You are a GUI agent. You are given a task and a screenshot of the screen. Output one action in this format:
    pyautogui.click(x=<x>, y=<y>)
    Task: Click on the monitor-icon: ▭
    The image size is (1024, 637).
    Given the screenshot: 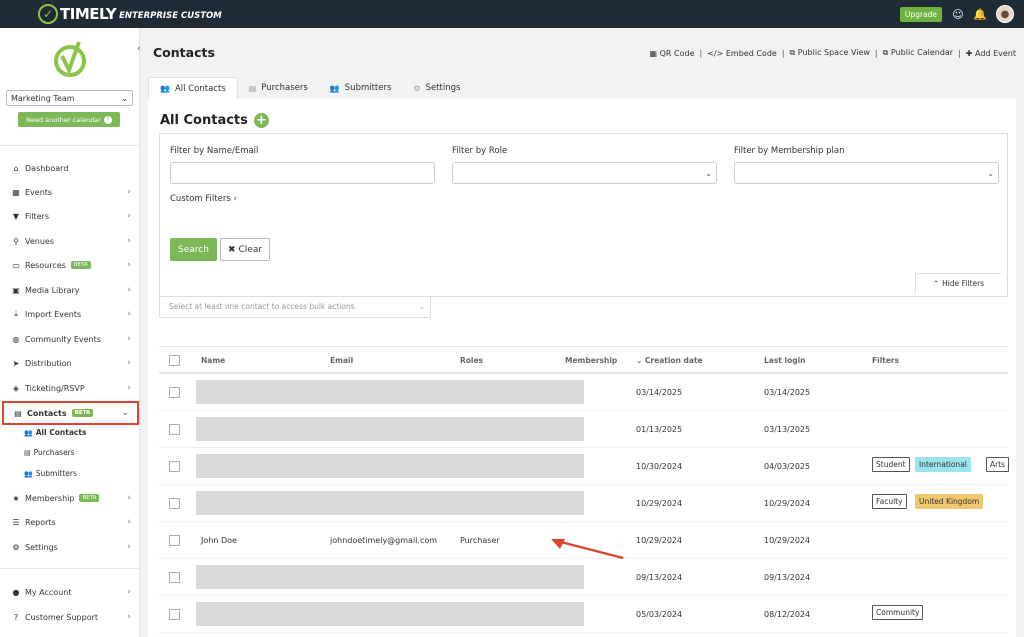 What is the action you would take?
    pyautogui.click(x=16, y=265)
    